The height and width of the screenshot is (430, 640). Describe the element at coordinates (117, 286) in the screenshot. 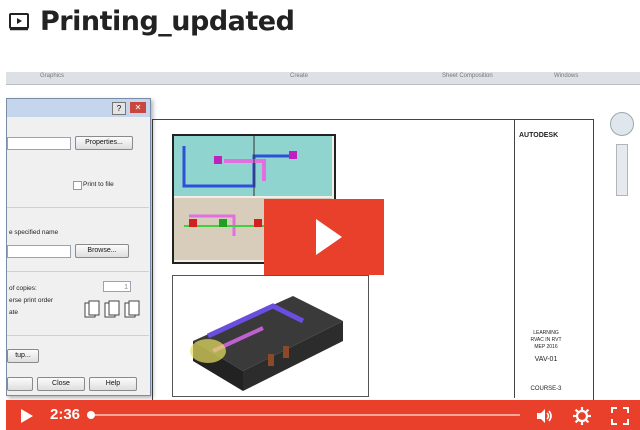

I see `copies-stepper: 1` at that location.